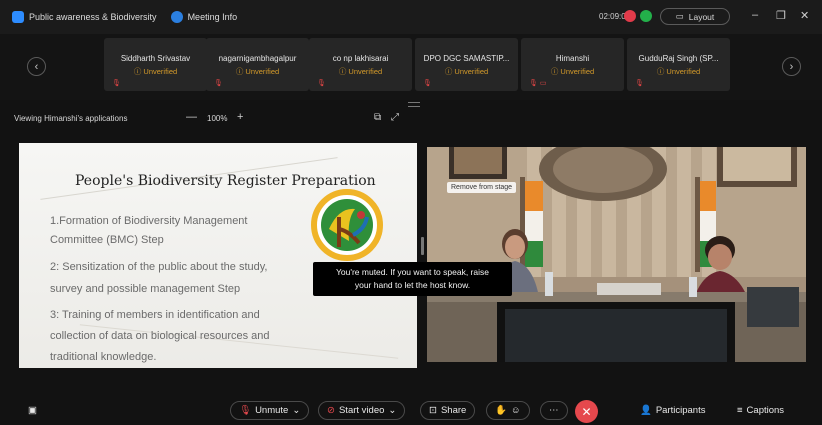 This screenshot has height=425, width=822. I want to click on zoom-out-button: —, so click(191, 117).